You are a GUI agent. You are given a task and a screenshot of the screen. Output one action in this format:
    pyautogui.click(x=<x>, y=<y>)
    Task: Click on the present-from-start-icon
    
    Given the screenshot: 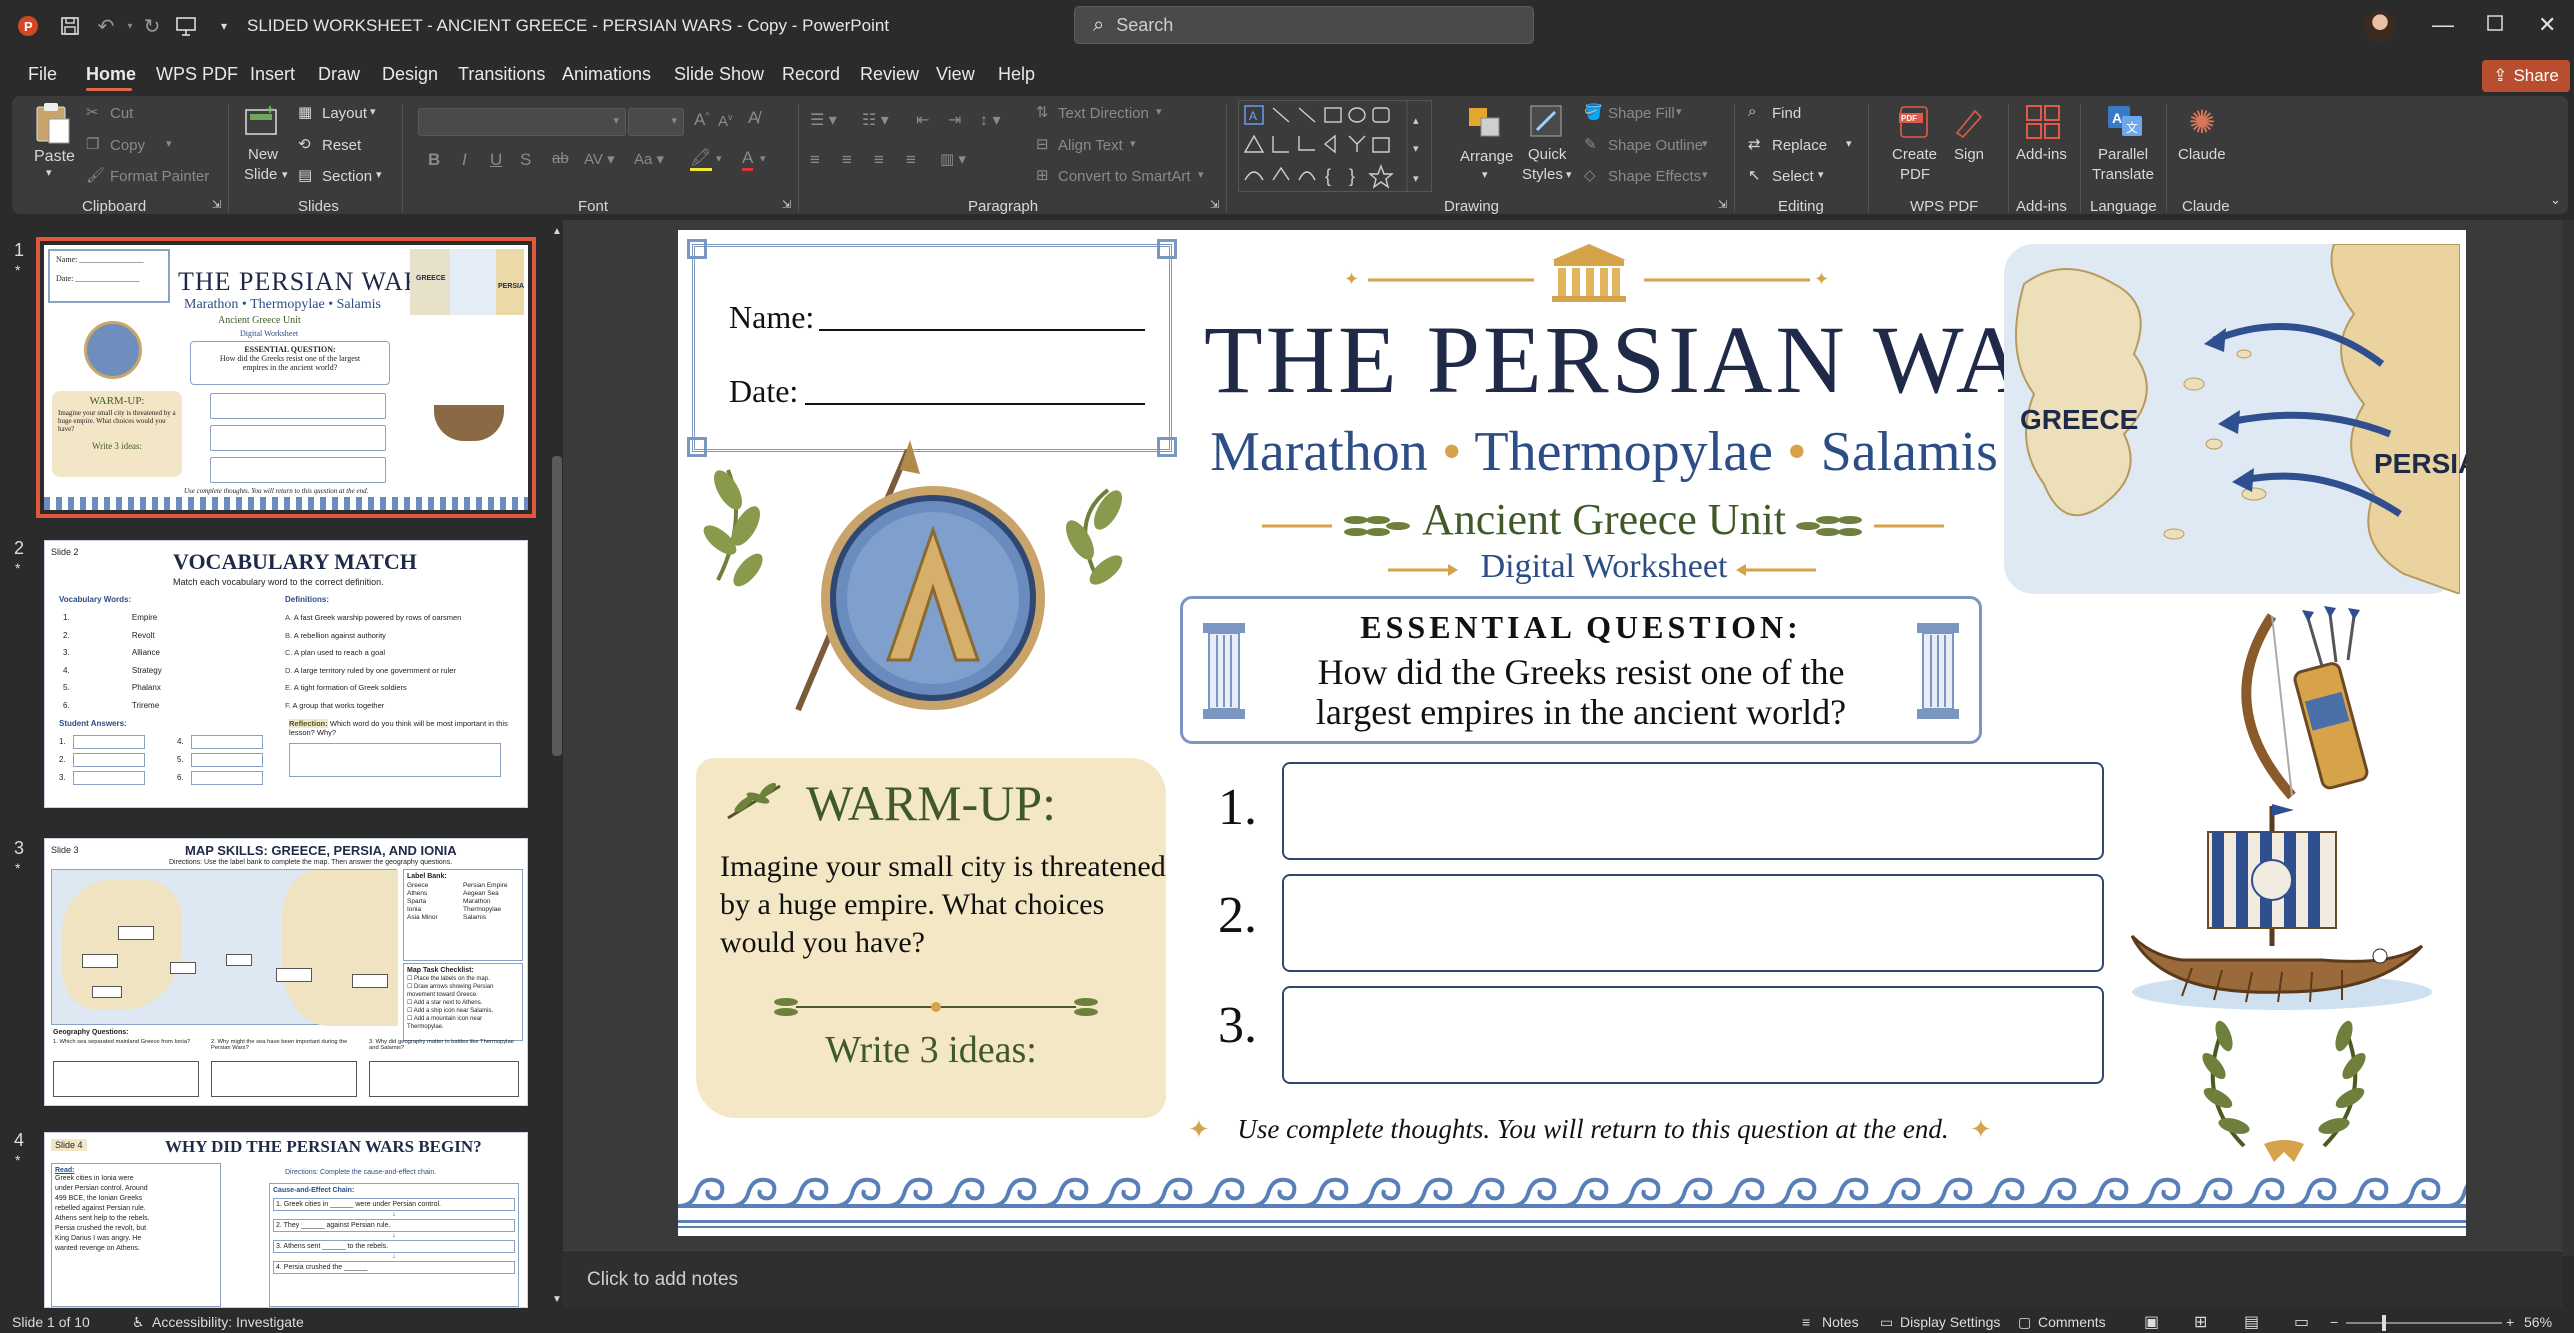 What is the action you would take?
    pyautogui.click(x=186, y=26)
    